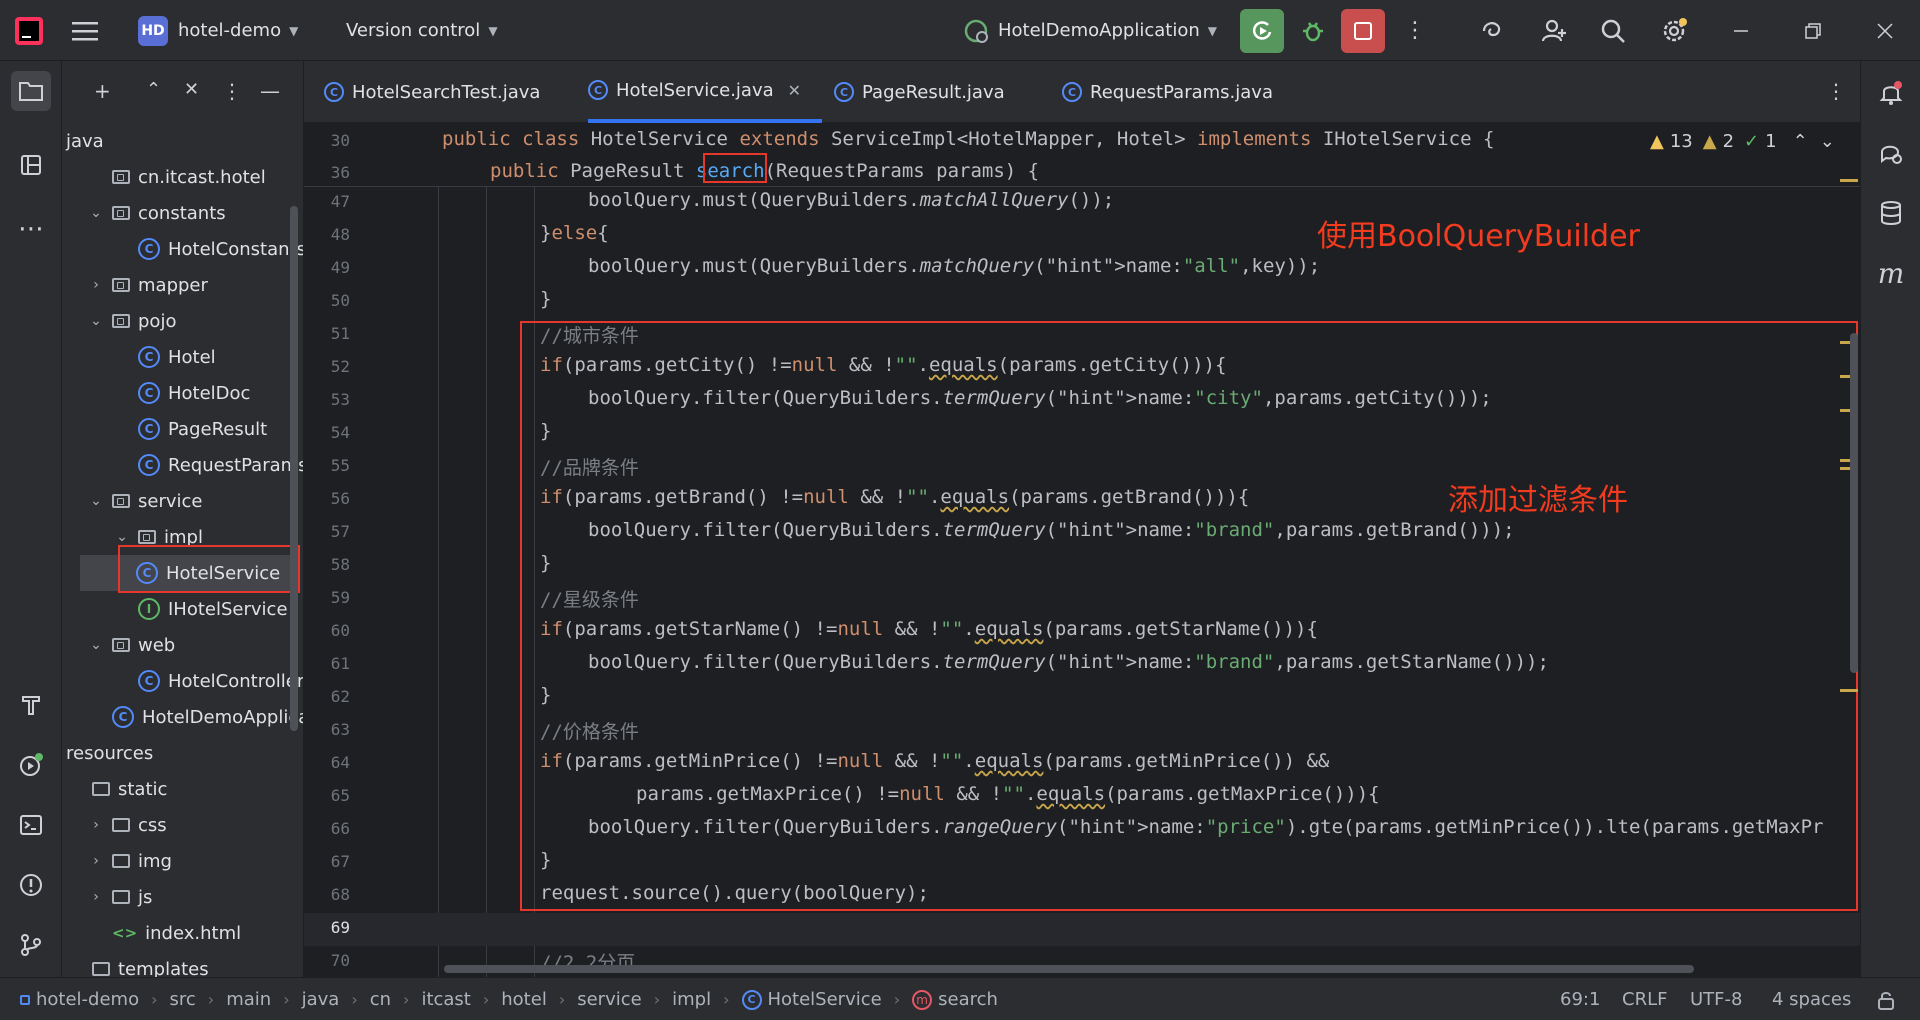 Image resolution: width=1920 pixels, height=1020 pixels. I want to click on main-menu-icon, so click(85, 30).